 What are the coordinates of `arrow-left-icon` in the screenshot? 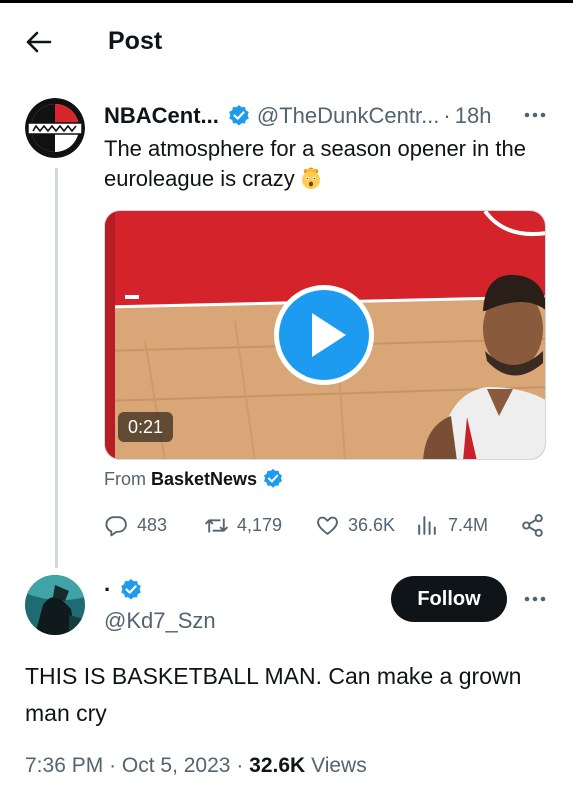 It's located at (39, 42).